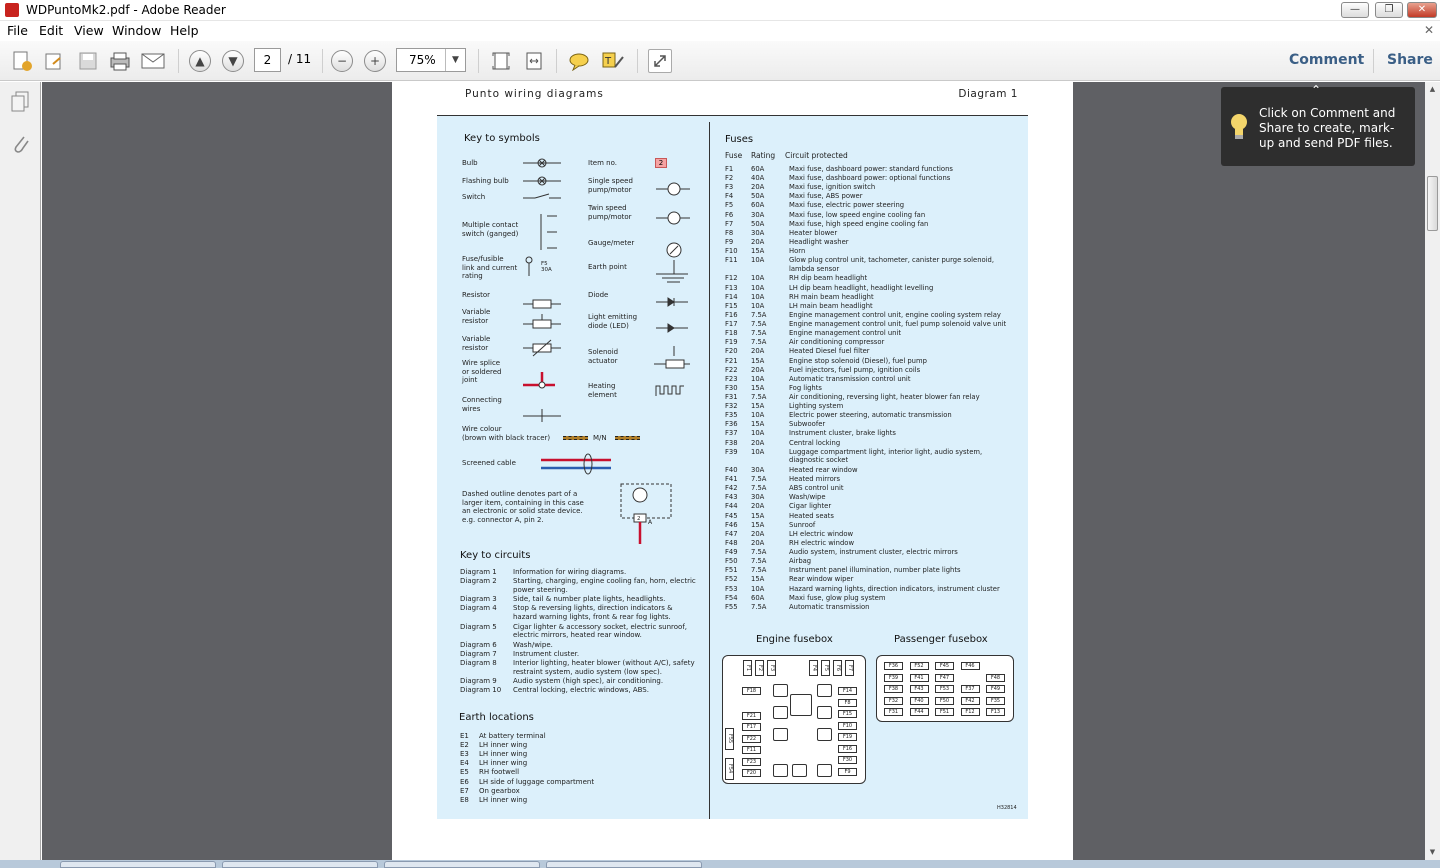 The image size is (1440, 868). Describe the element at coordinates (611, 243) in the screenshot. I see `symbol-label: Gauge/meter` at that location.